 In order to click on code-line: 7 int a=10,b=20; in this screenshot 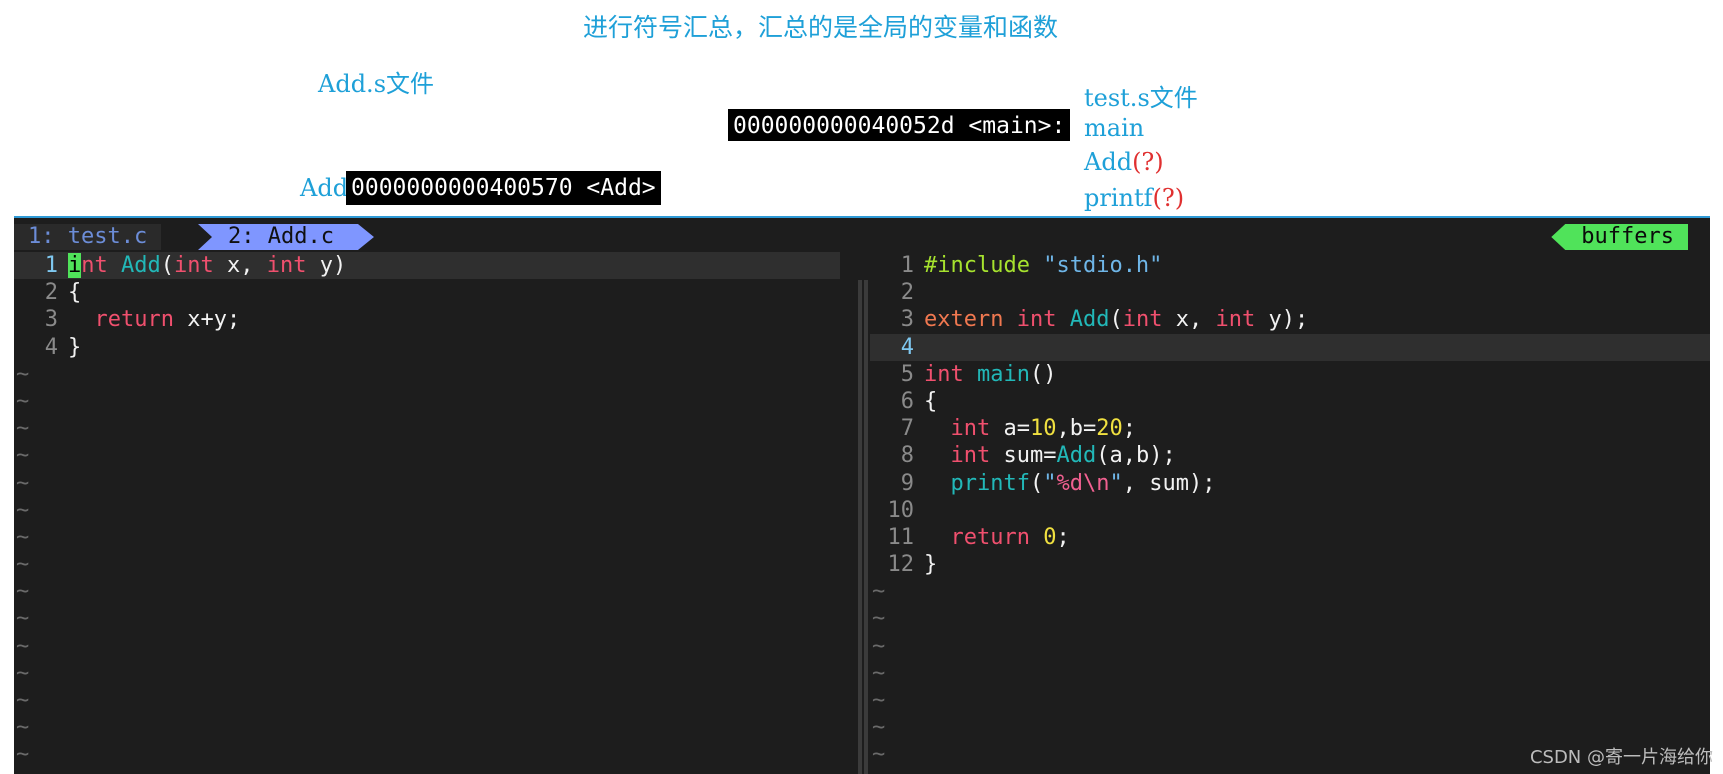, I will do `click(1018, 429)`.